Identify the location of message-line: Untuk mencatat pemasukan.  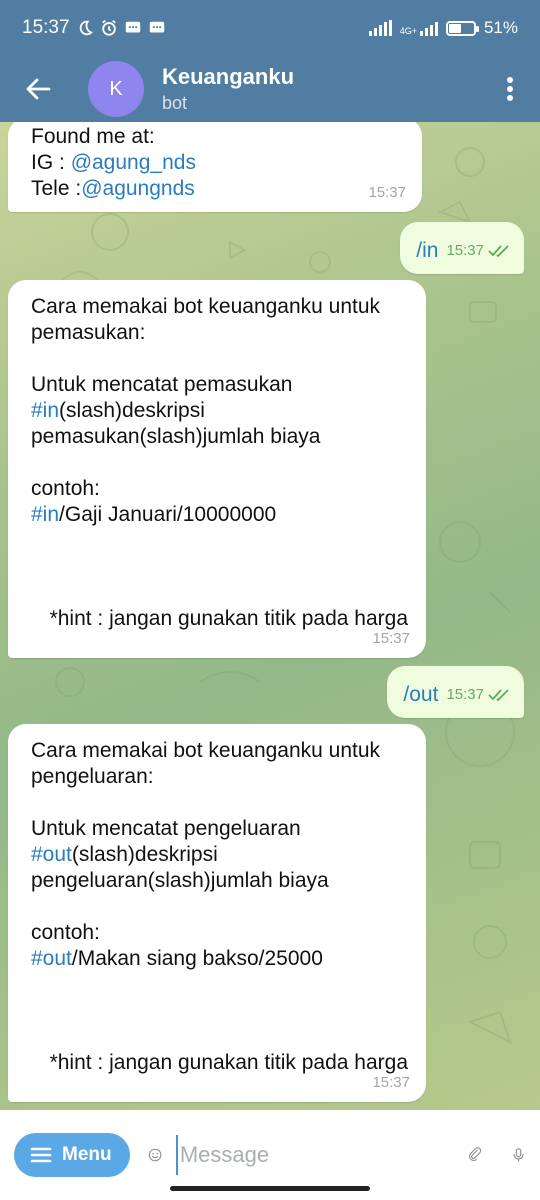
(162, 384).